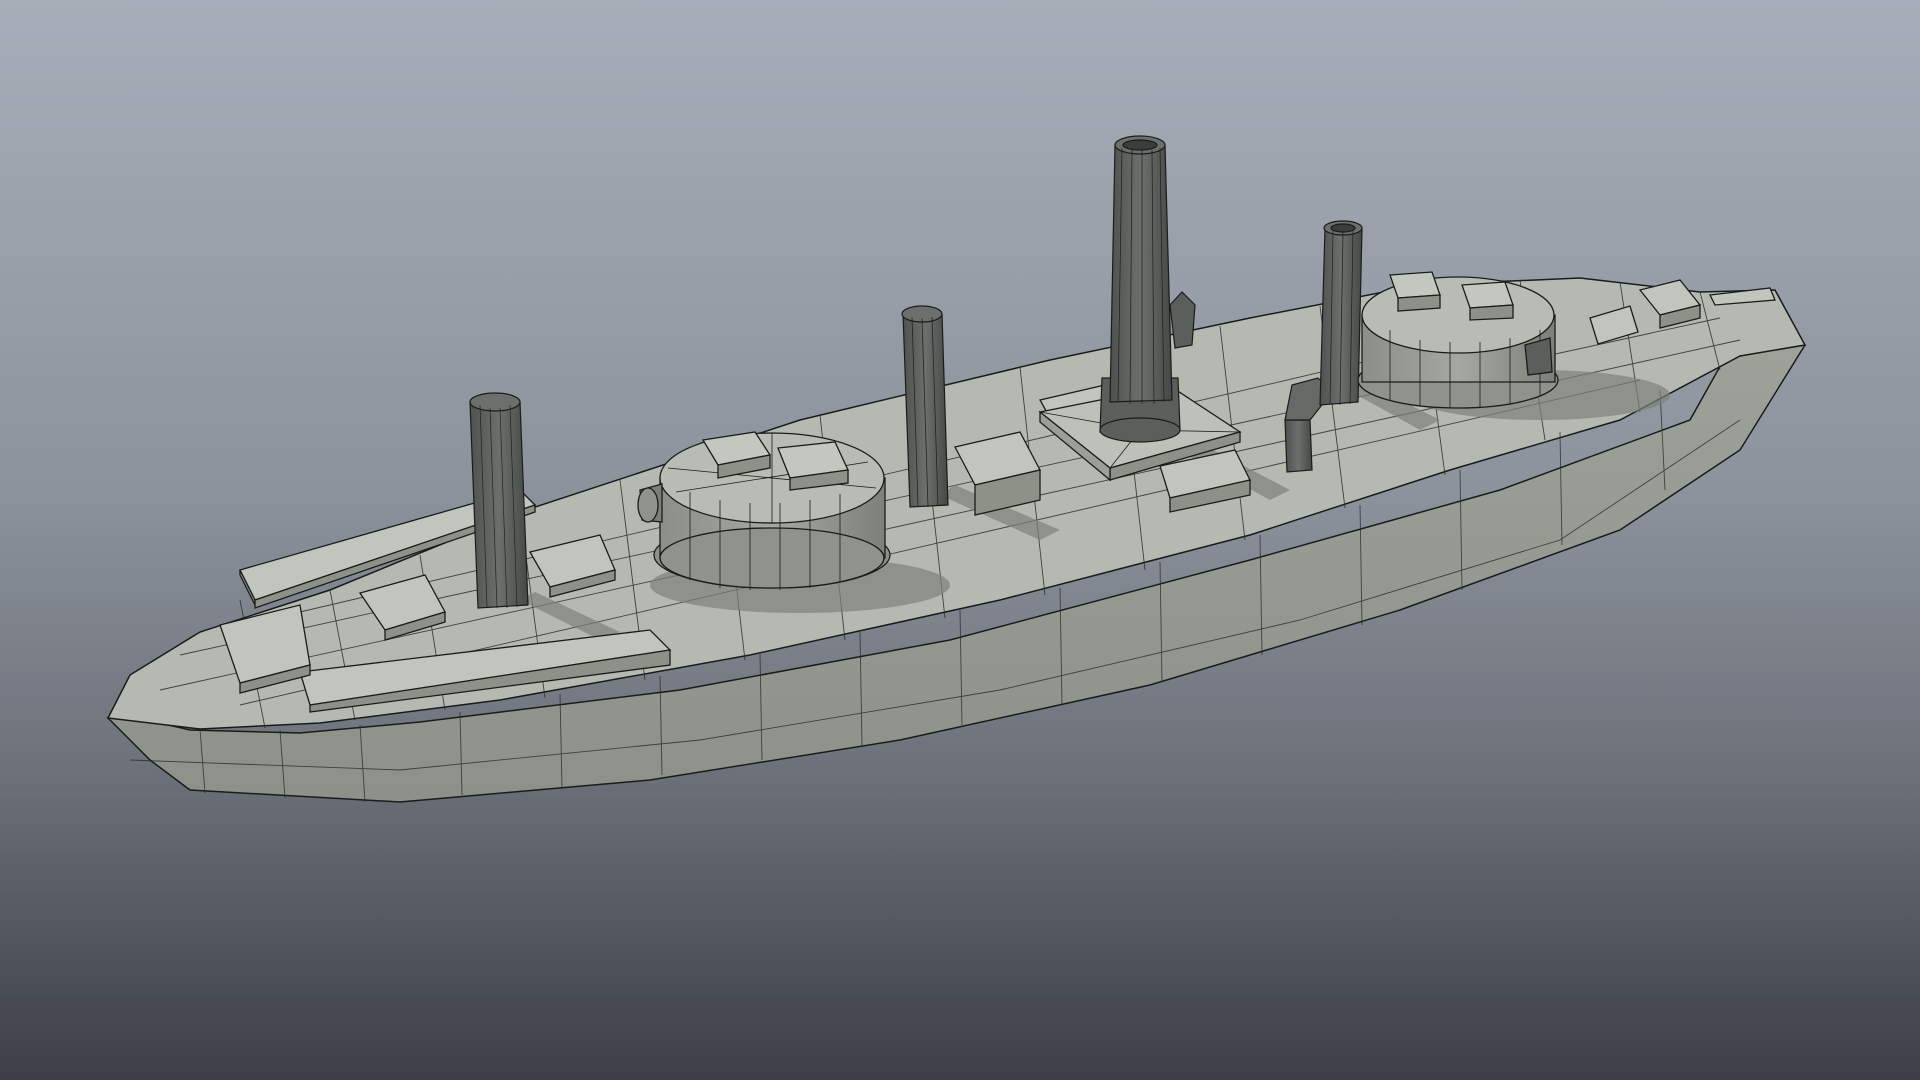 Image resolution: width=1920 pixels, height=1080 pixels. I want to click on turret-forward, so click(764, 510).